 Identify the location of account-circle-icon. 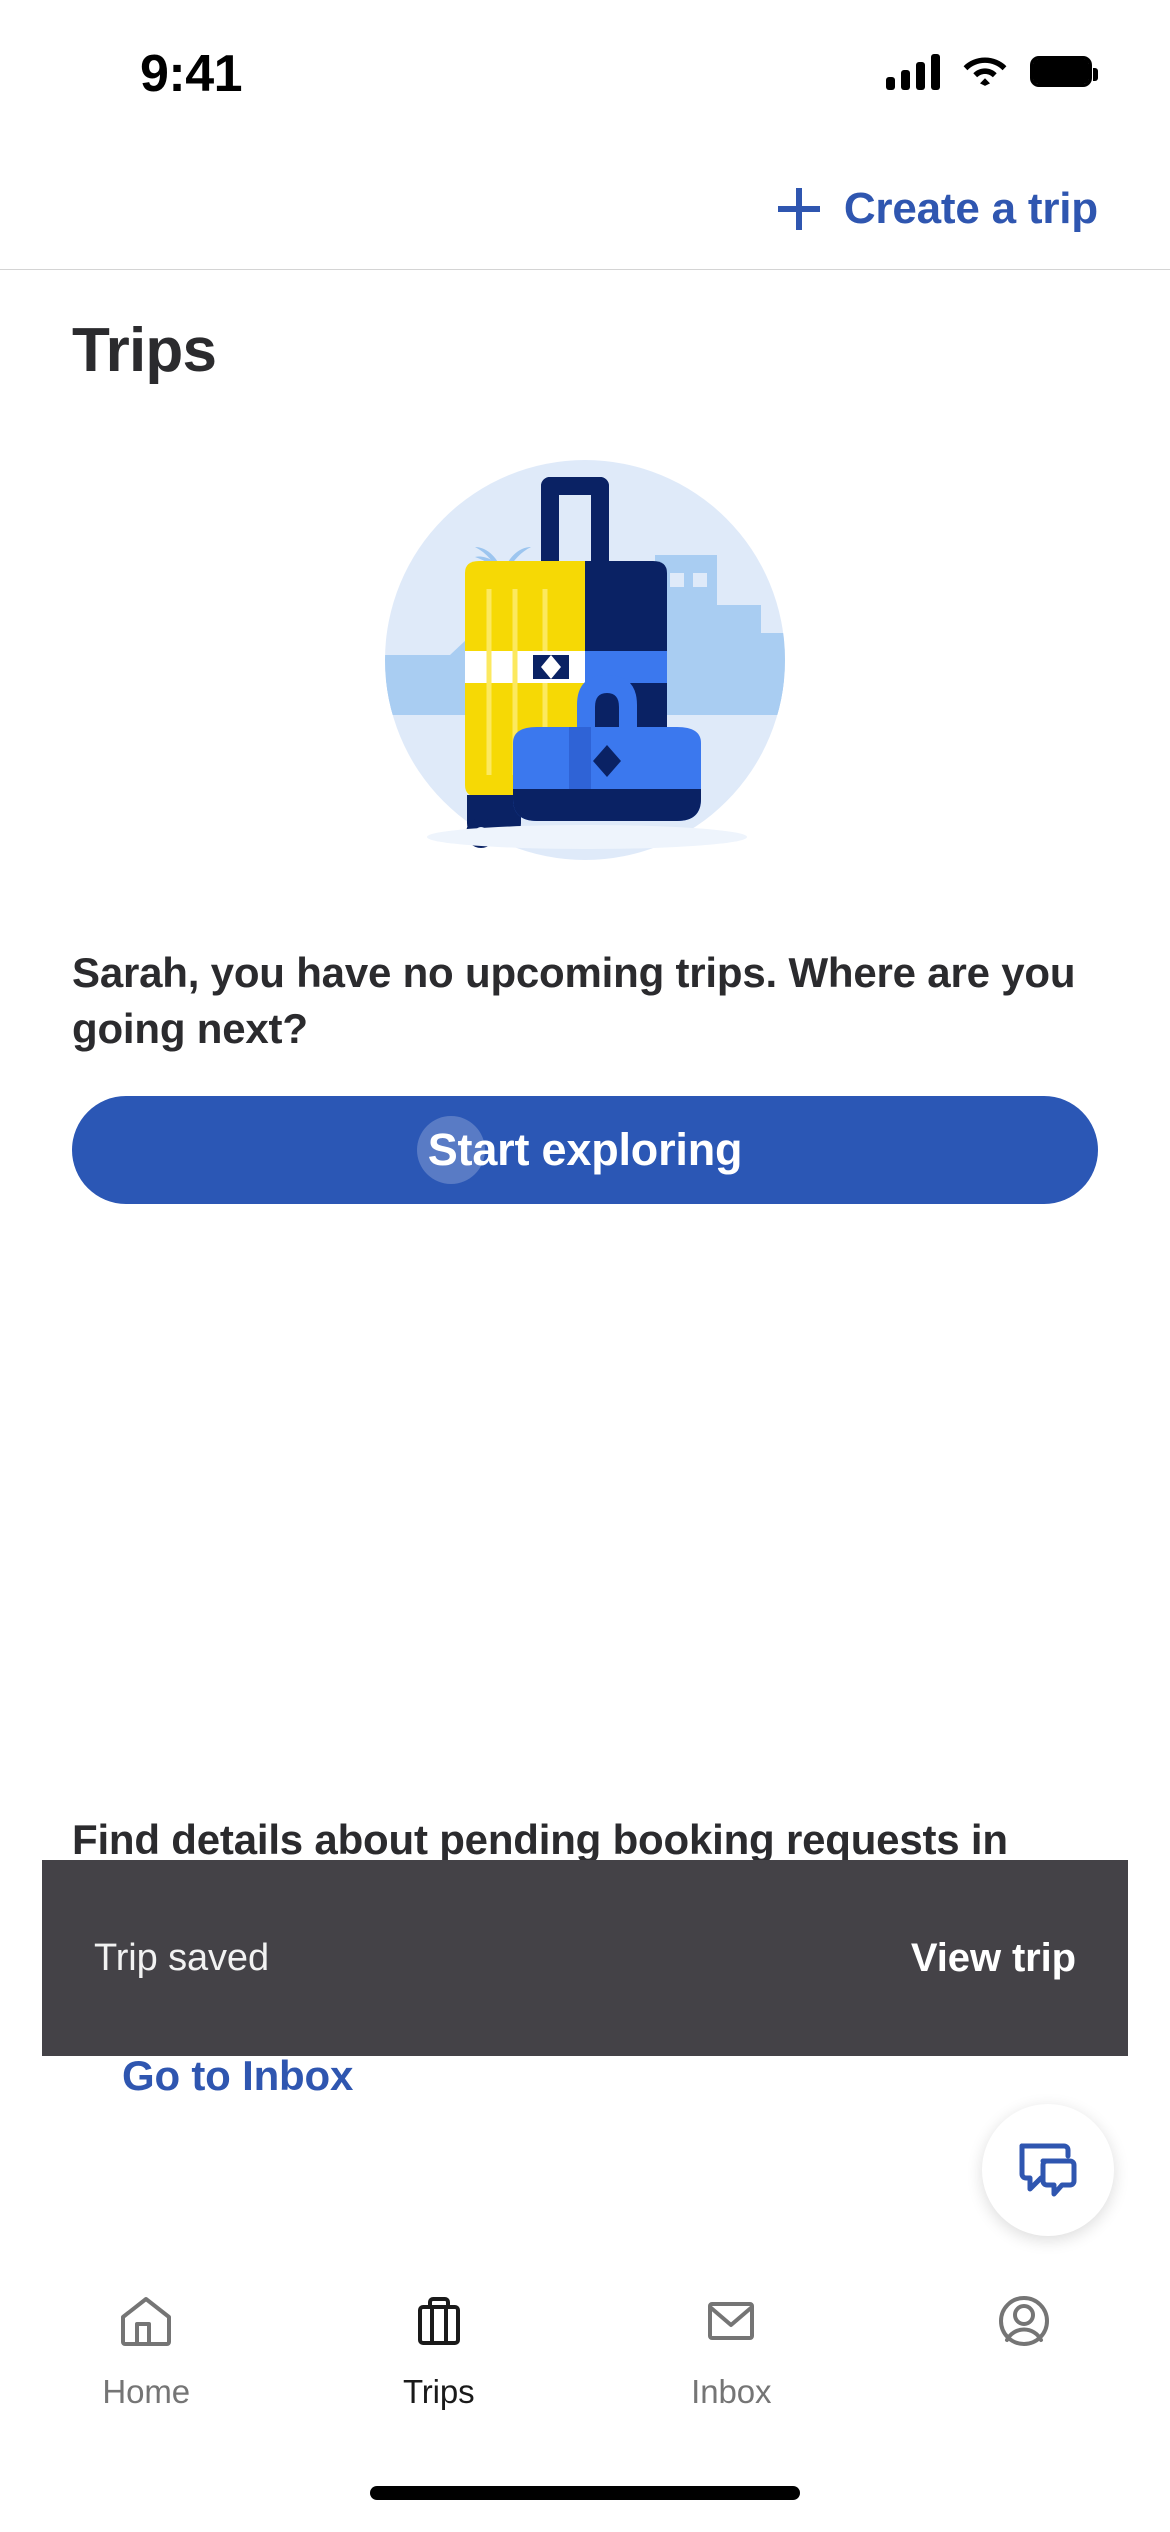
(1024, 2323).